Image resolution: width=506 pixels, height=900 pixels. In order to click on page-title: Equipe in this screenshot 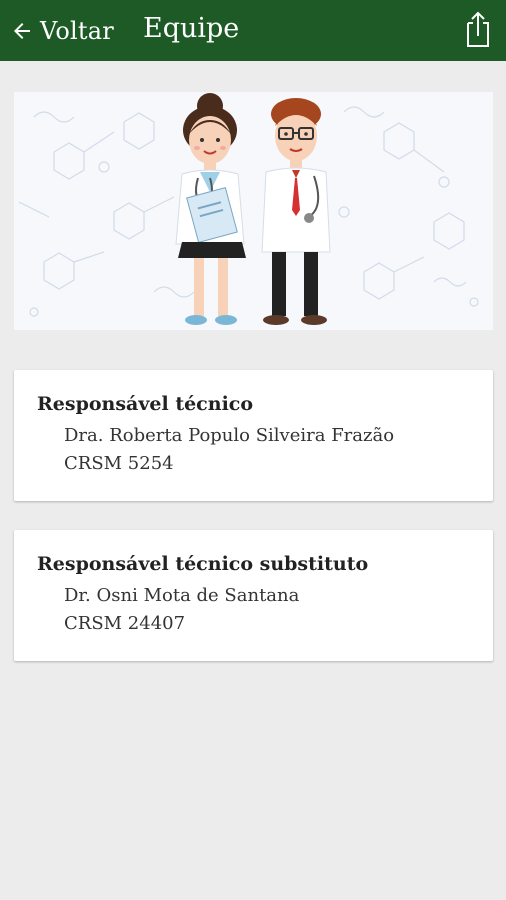, I will do `click(191, 28)`.